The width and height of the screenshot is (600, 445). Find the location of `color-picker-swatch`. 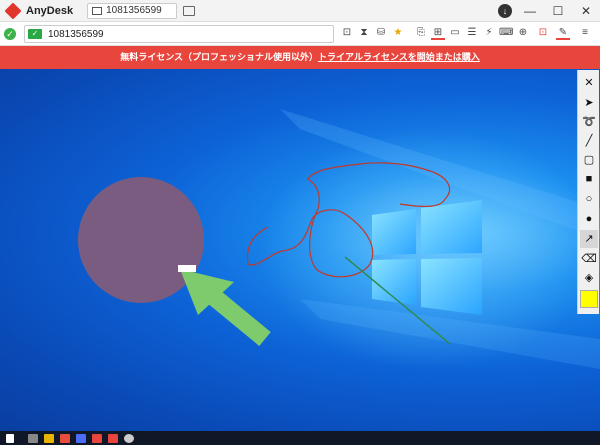

color-picker-swatch is located at coordinates (589, 299).